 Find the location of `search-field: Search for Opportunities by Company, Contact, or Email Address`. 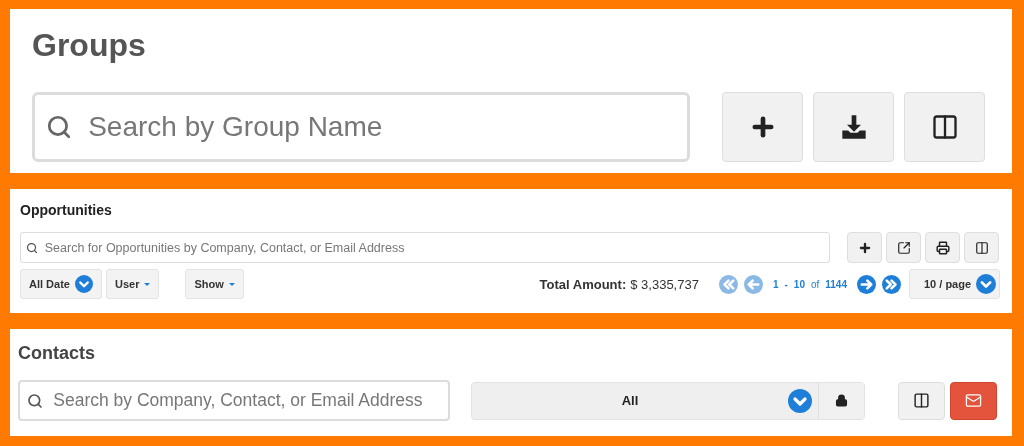

search-field: Search for Opportunities by Company, Contact, or Email Address is located at coordinates (425, 247).